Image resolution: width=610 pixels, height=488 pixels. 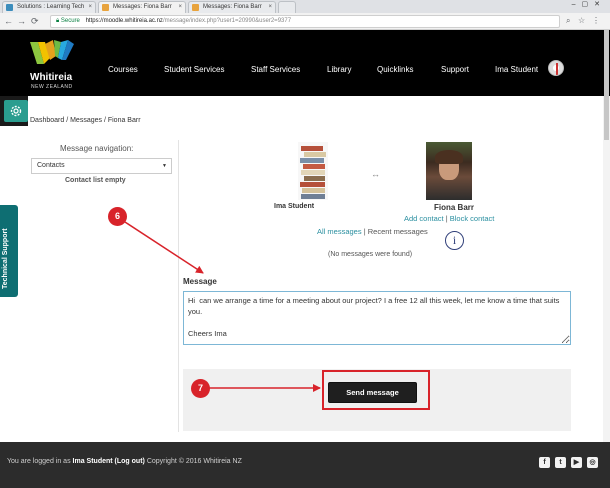 I want to click on facebook-icon: f, so click(x=544, y=462).